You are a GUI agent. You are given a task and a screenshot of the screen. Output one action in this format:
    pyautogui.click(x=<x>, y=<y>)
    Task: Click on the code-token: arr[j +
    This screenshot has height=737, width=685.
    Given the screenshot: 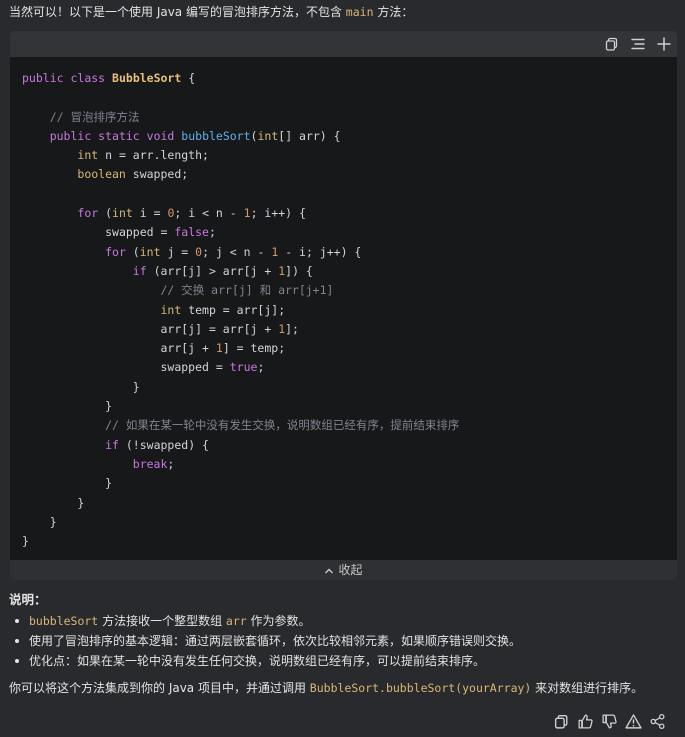 What is the action you would take?
    pyautogui.click(x=188, y=348)
    